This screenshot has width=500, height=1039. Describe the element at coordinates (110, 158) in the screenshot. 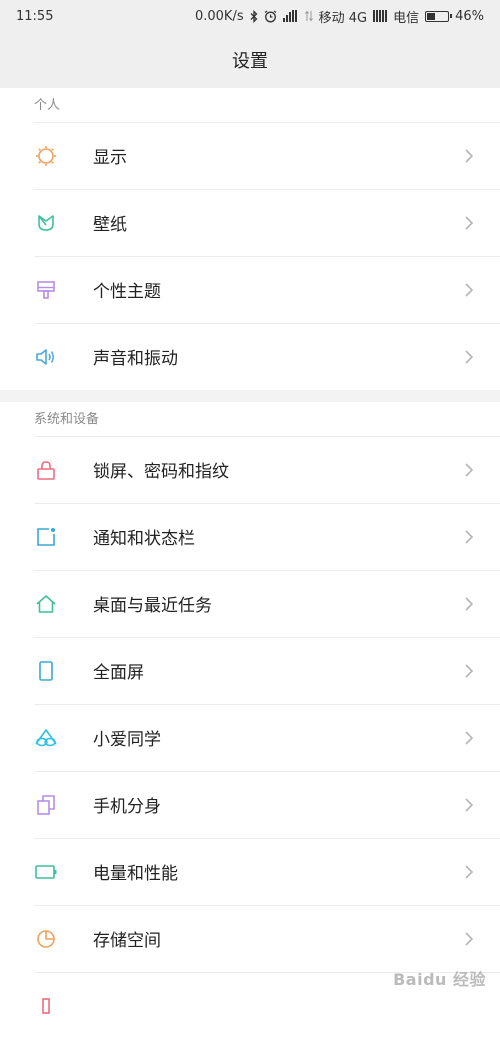

I see `settings-item-label: 显示` at that location.